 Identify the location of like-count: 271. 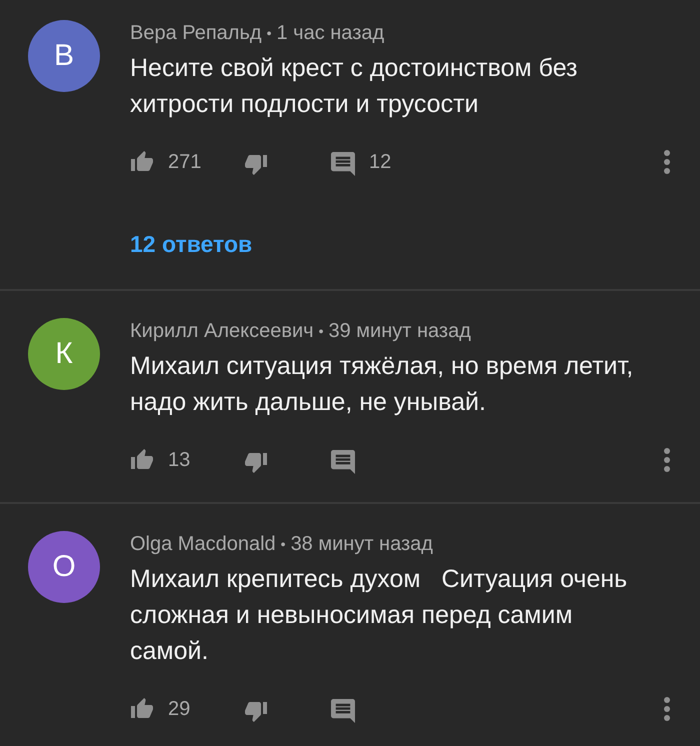
(185, 162).